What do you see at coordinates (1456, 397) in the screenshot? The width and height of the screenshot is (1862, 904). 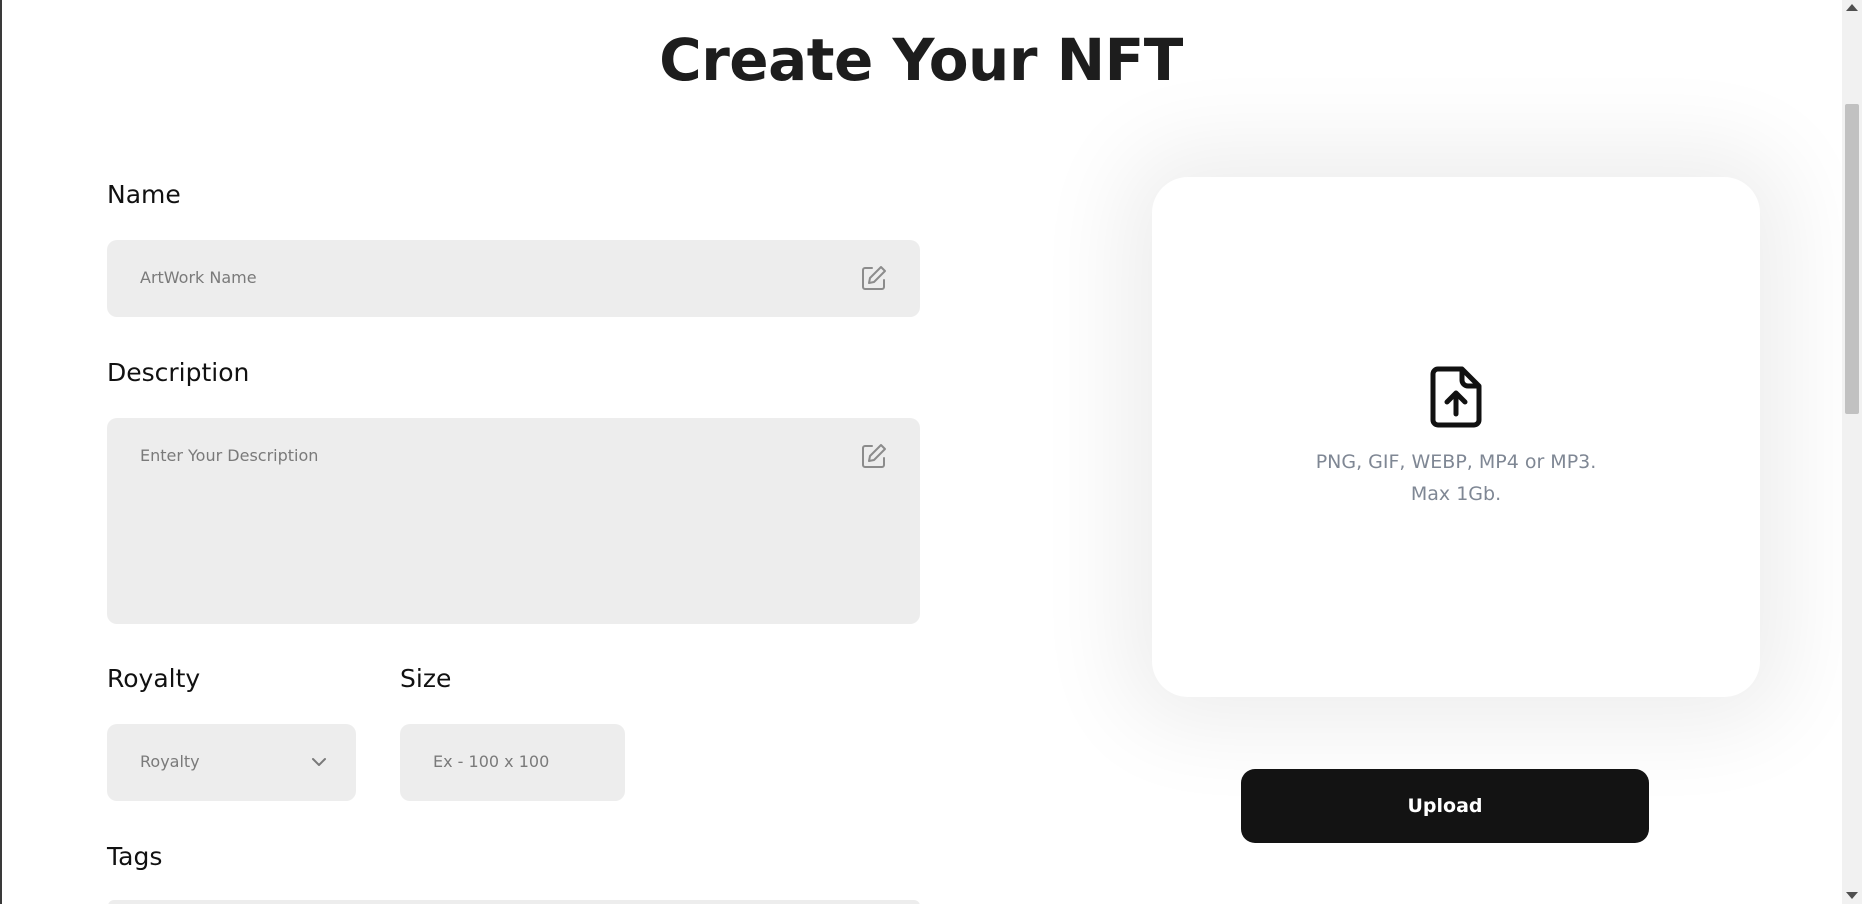 I see `file-upload-icon` at bounding box center [1456, 397].